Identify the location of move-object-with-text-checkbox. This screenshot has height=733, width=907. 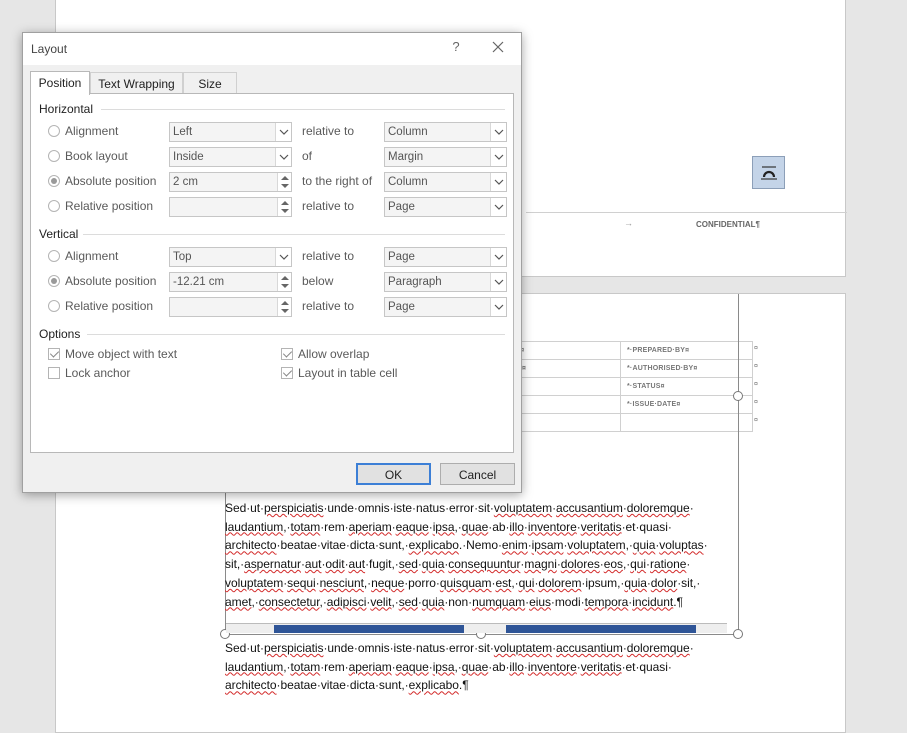
(54, 354).